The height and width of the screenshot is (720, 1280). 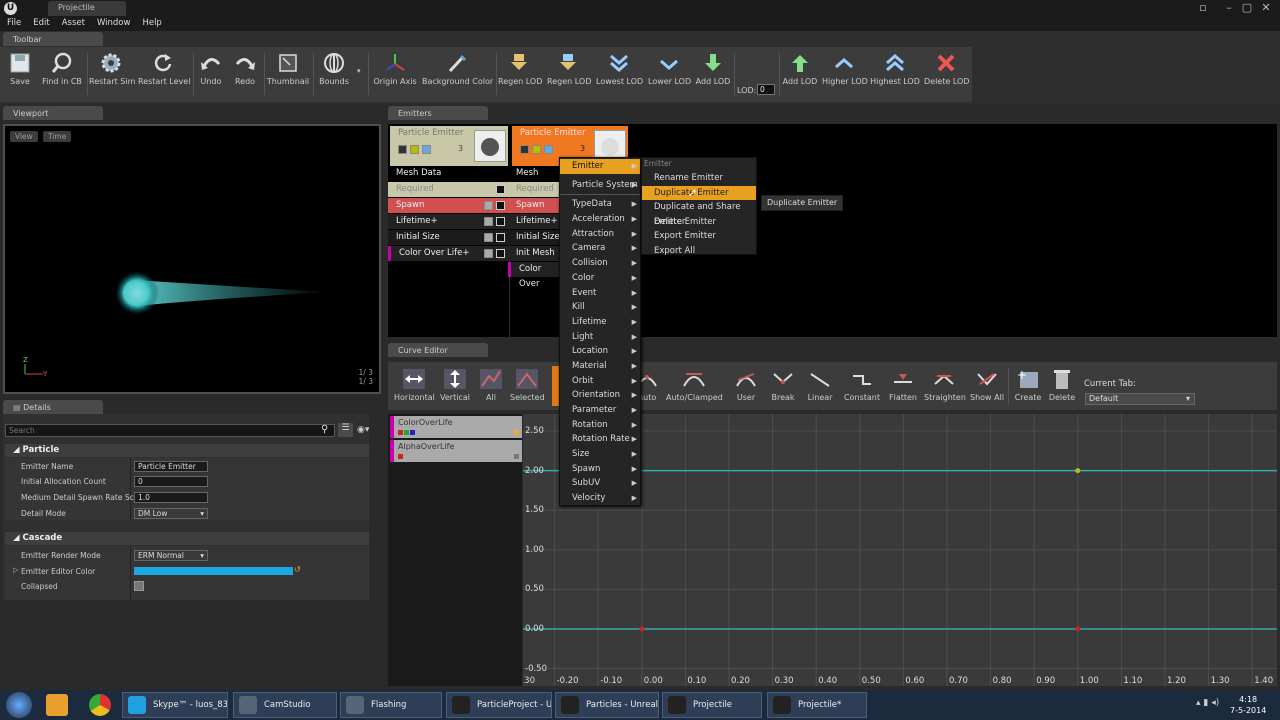 I want to click on menu-file: File, so click(x=13, y=22).